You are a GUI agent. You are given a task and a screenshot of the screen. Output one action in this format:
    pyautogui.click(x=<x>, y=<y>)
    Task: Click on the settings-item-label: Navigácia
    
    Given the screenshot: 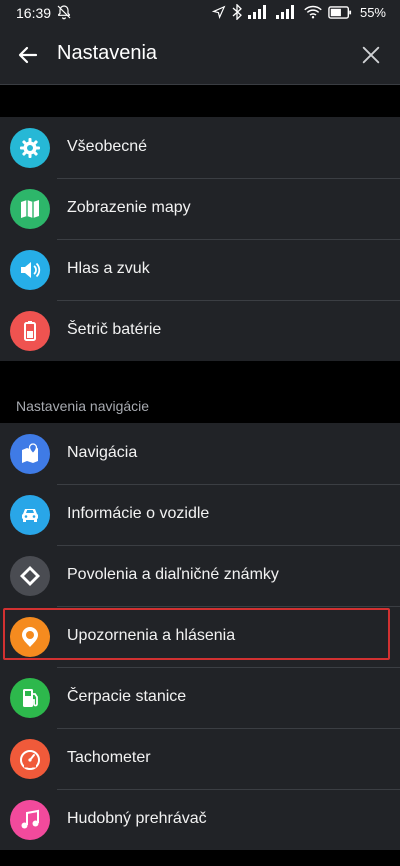 What is the action you would take?
    pyautogui.click(x=102, y=452)
    